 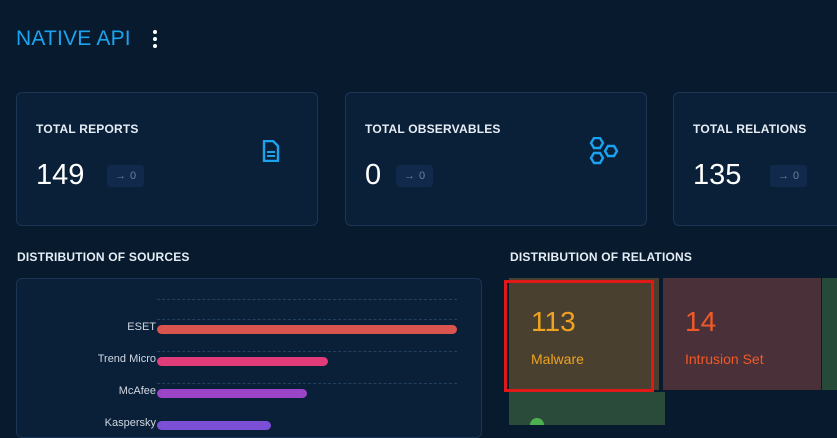 What do you see at coordinates (750, 129) in the screenshot?
I see `card-label: TOTAL RELATIONS` at bounding box center [750, 129].